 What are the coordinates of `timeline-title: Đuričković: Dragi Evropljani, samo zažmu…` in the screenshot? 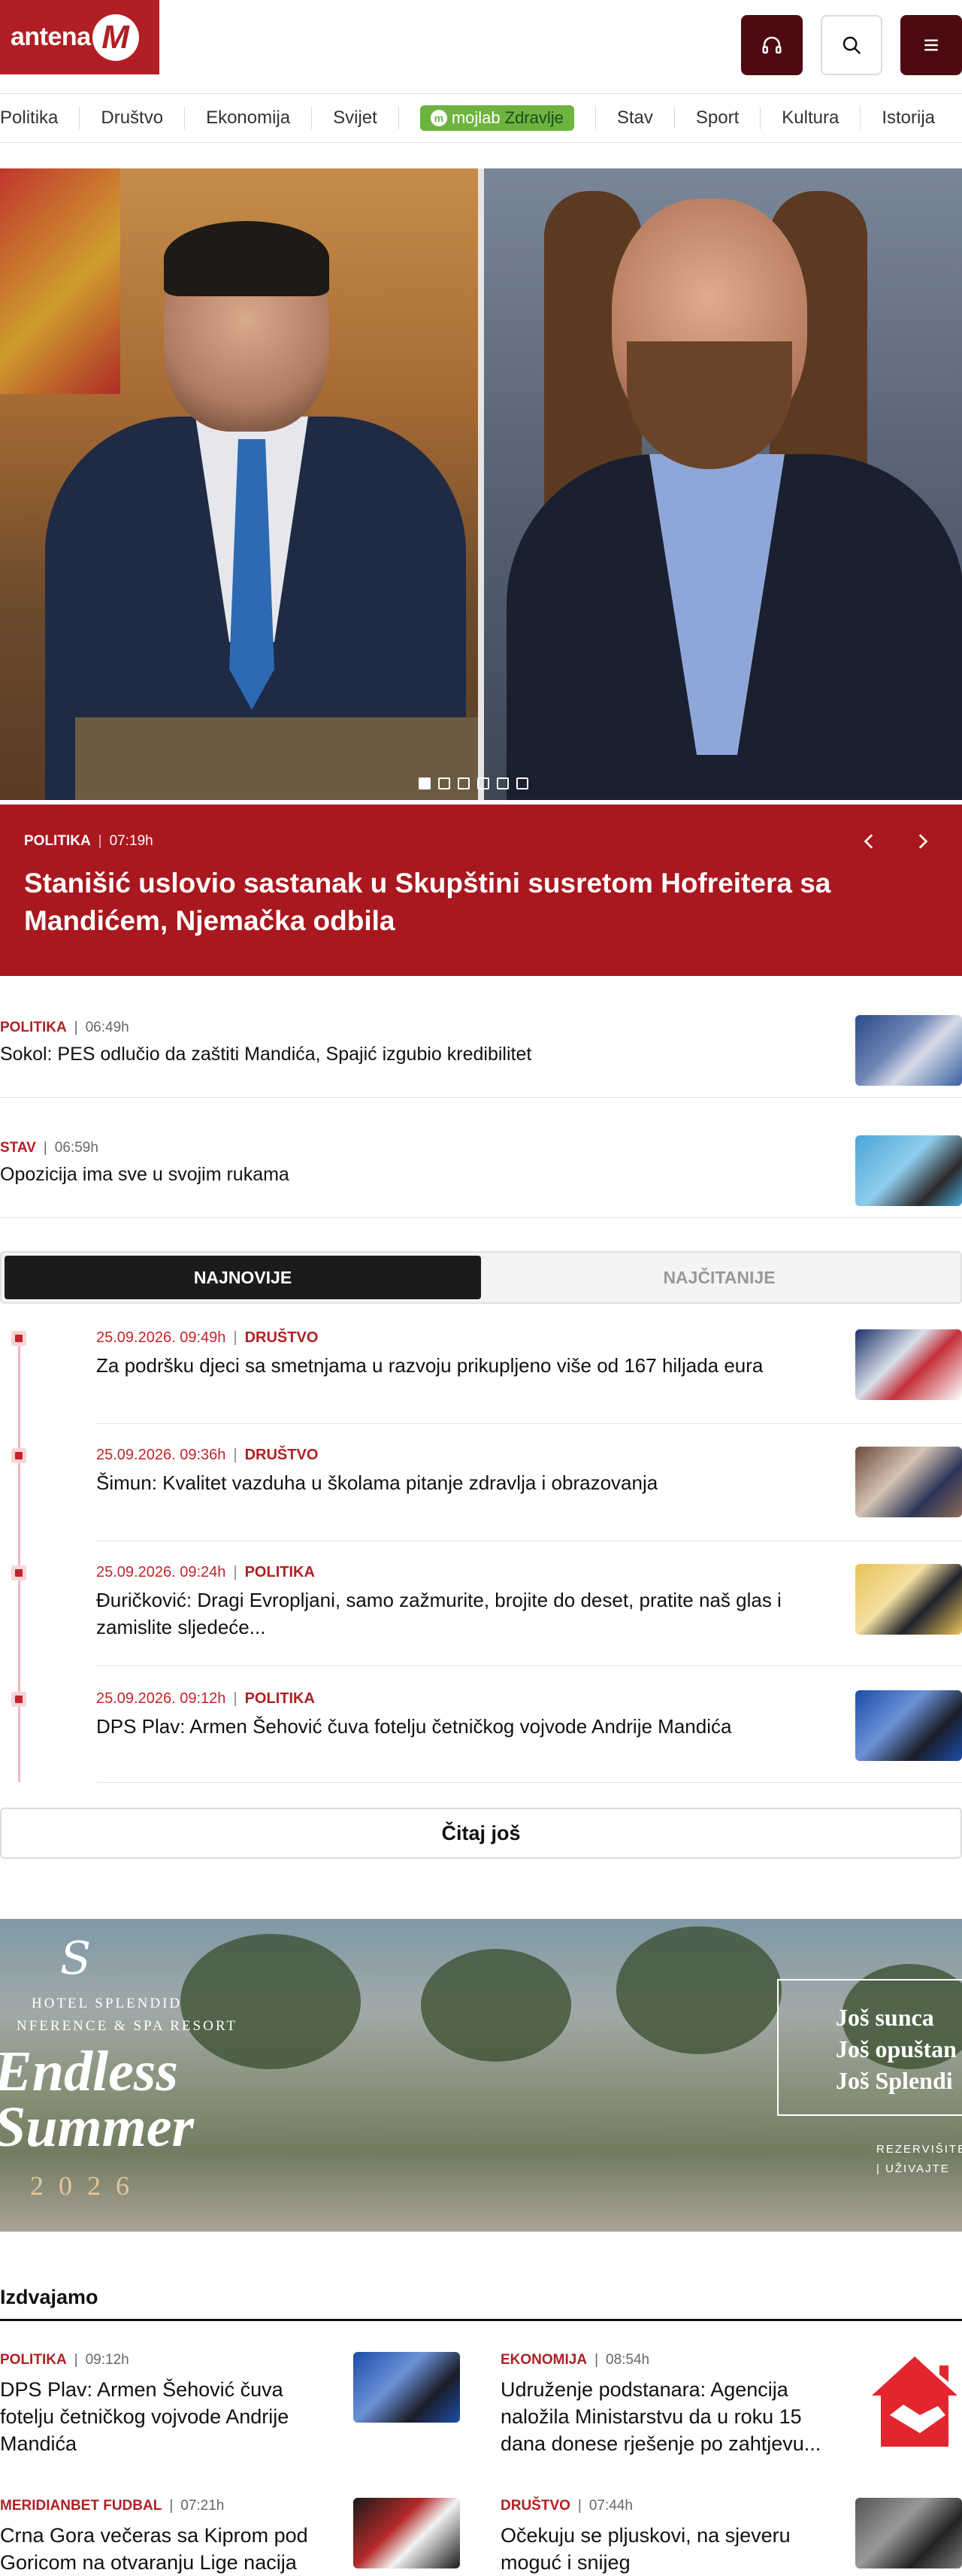 It's located at (468, 1614).